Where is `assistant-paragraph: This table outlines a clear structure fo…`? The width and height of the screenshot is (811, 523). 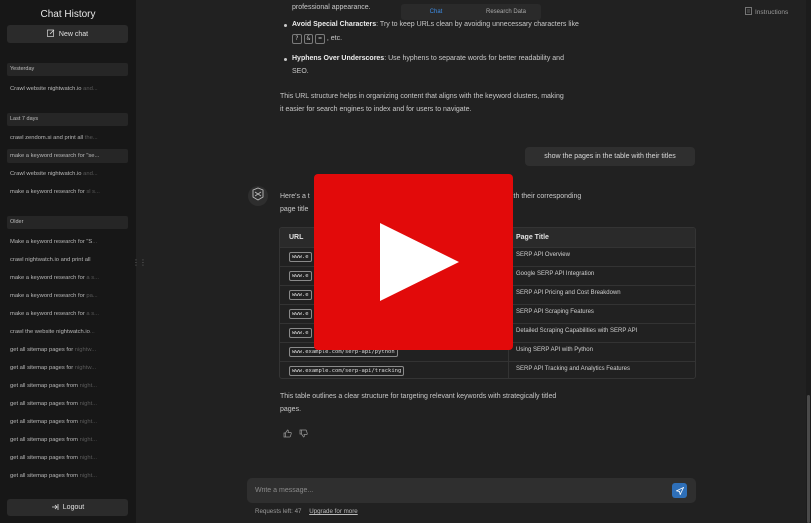 assistant-paragraph: This table outlines a clear structure fo… is located at coordinates (418, 396).